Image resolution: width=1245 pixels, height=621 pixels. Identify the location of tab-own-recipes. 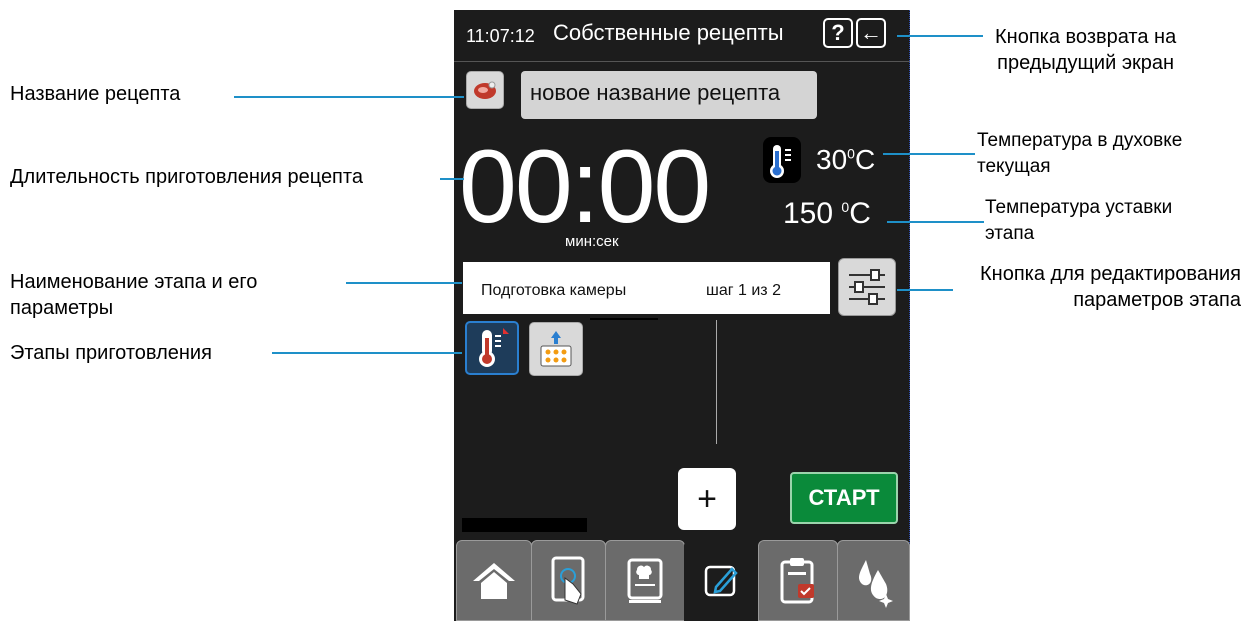
(721, 580).